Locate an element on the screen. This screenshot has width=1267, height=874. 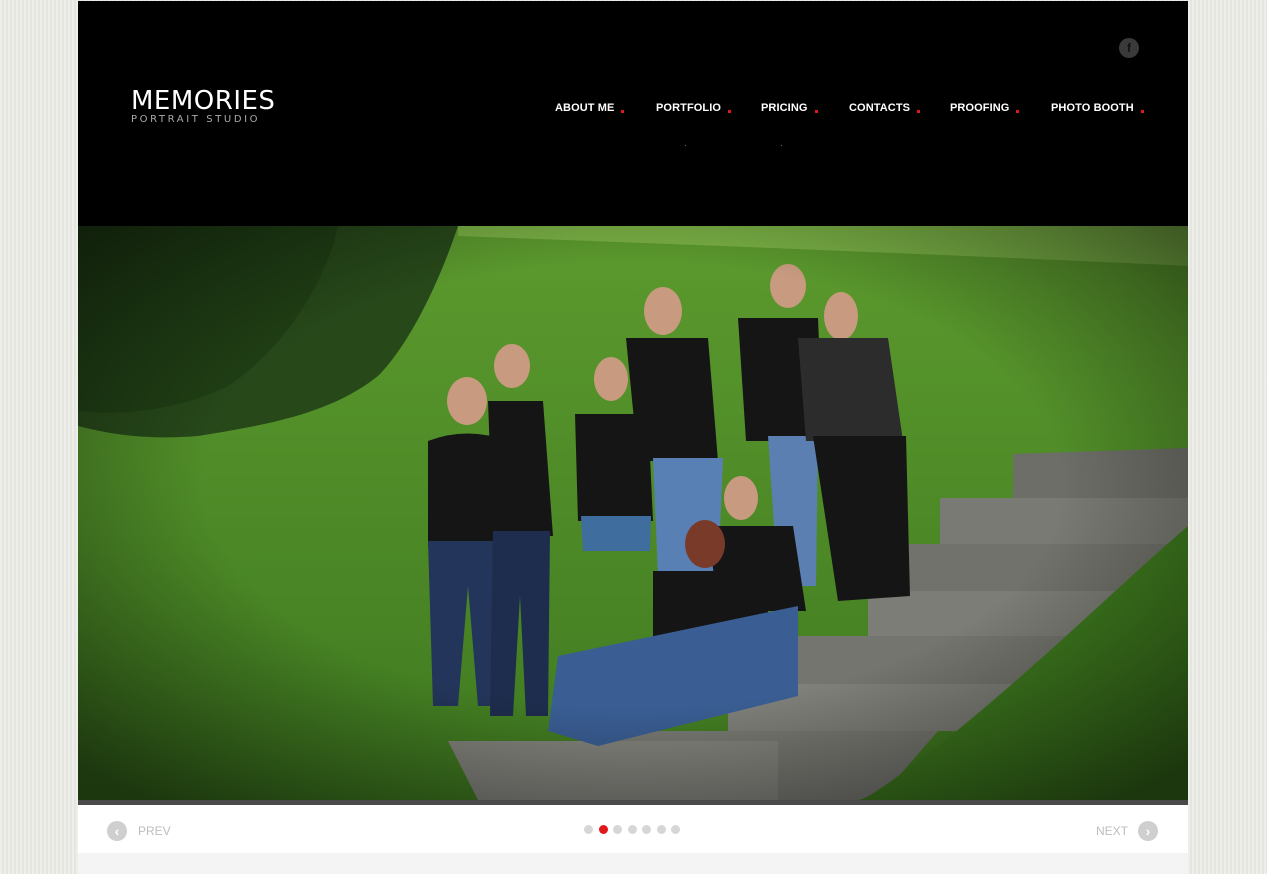
chevron-left-icon: ‹ is located at coordinates (117, 831).